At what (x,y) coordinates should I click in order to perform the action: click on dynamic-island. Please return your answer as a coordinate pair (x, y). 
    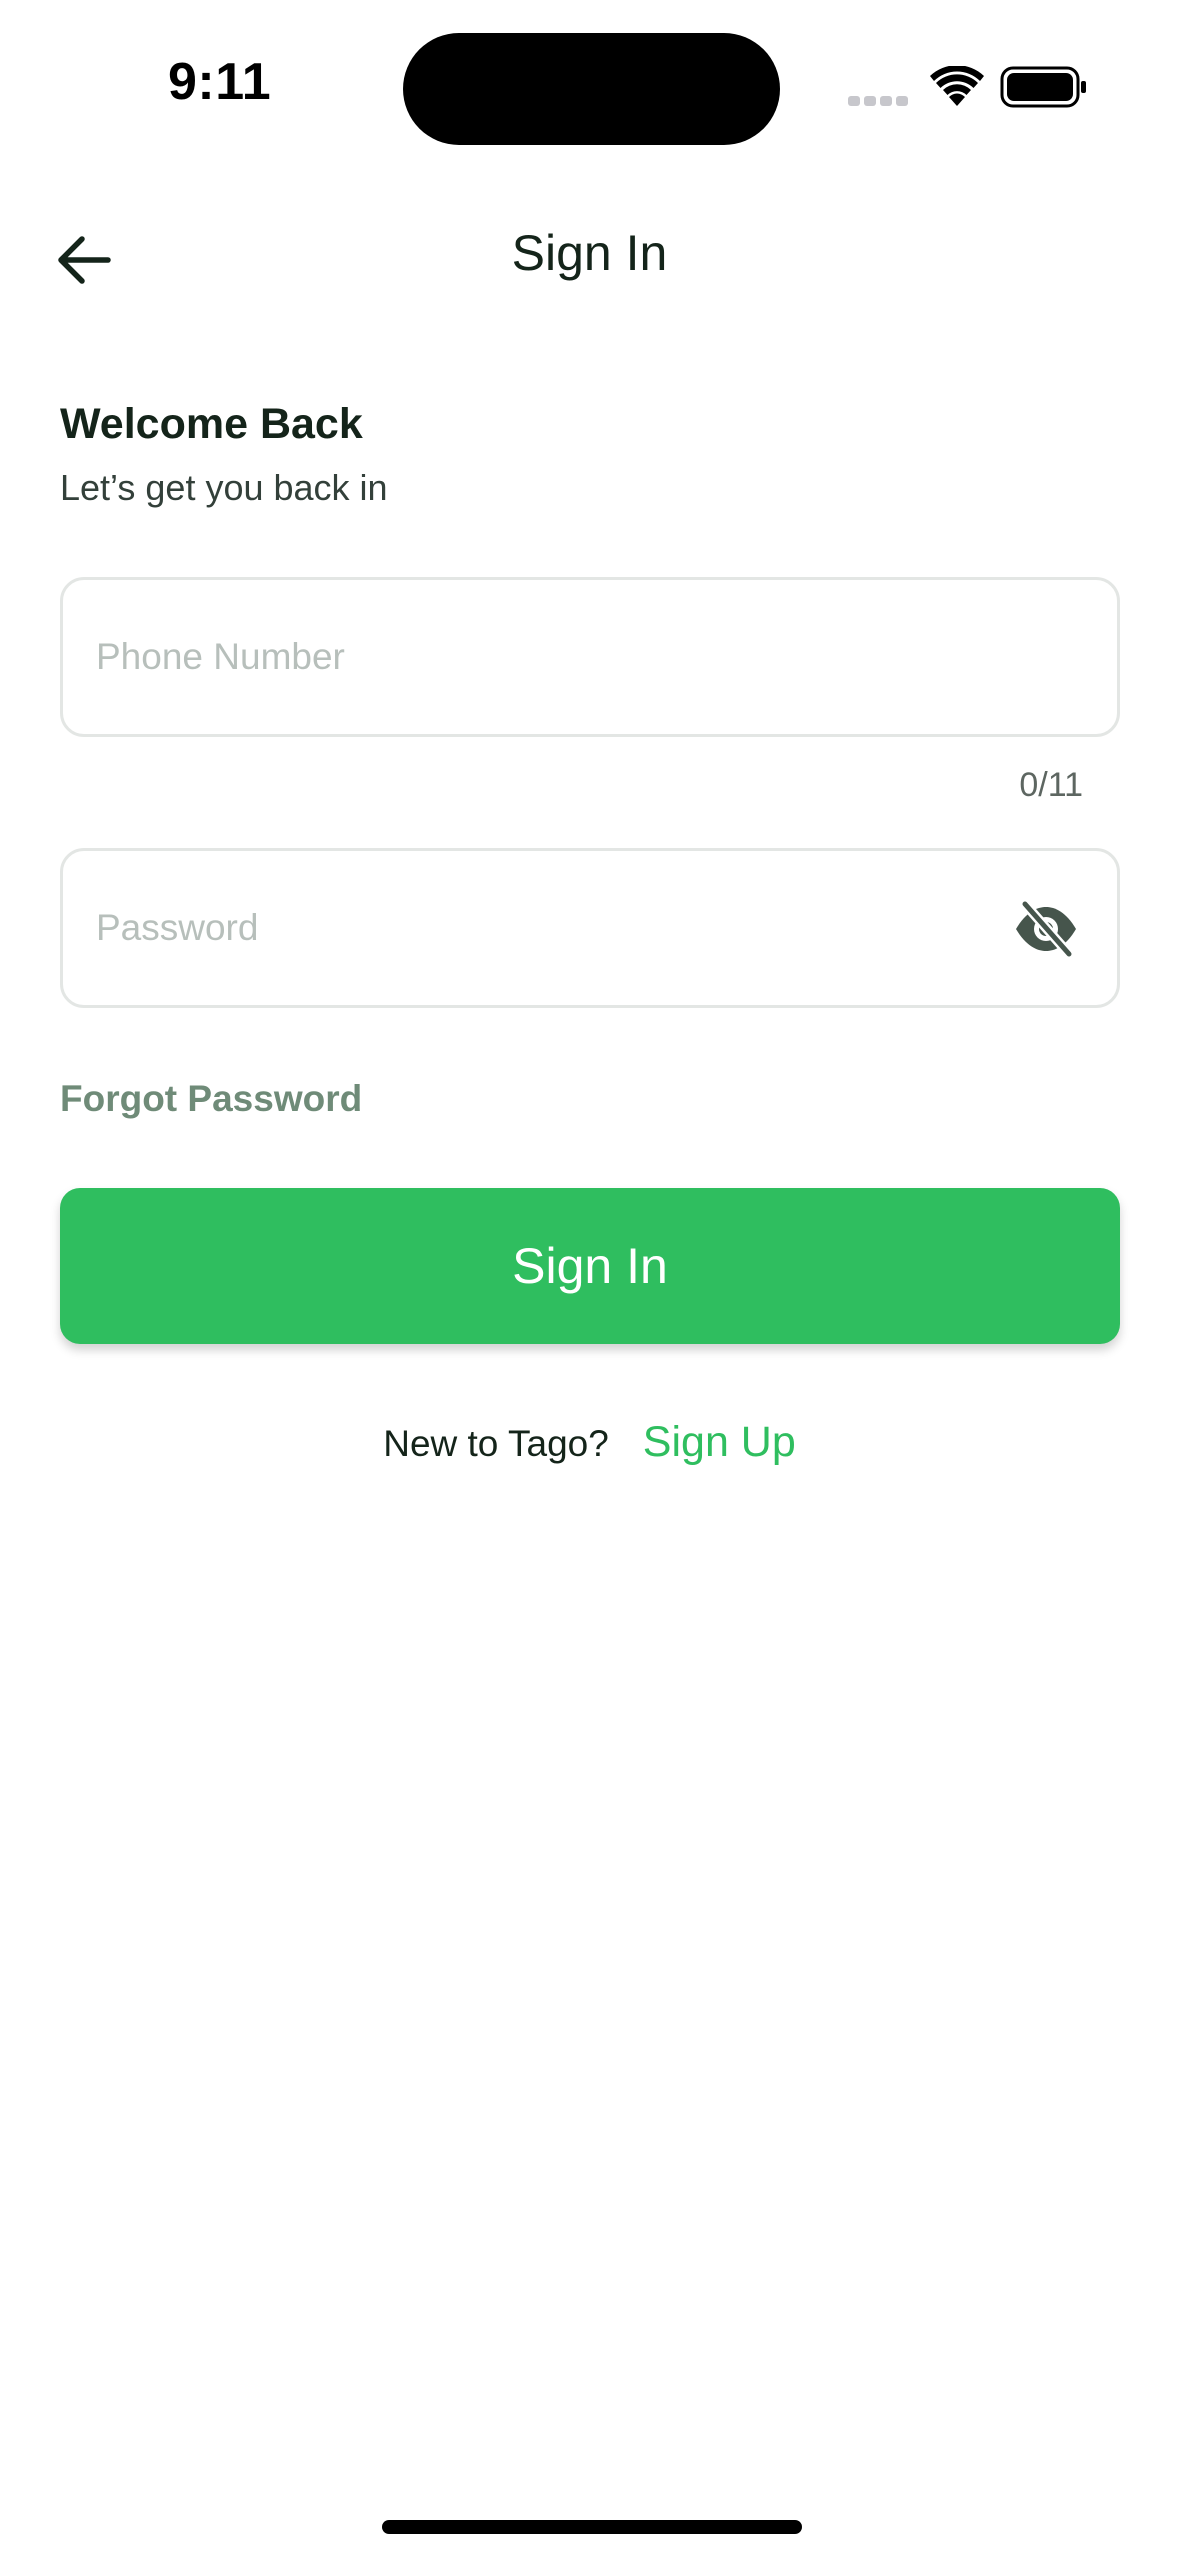
    Looking at the image, I should click on (591, 89).